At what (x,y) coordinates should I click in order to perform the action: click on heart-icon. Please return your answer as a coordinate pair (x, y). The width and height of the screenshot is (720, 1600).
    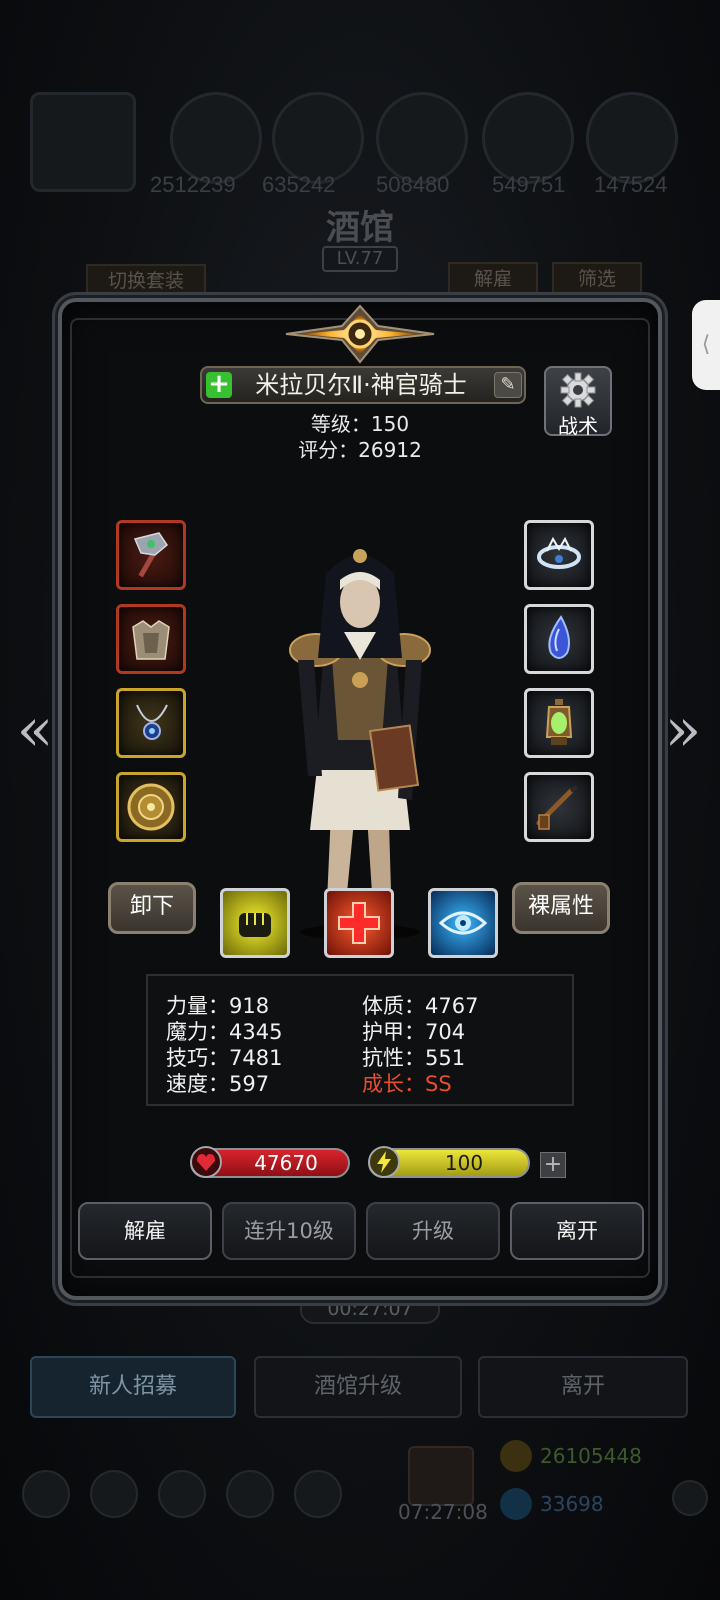
    Looking at the image, I should click on (206, 1162).